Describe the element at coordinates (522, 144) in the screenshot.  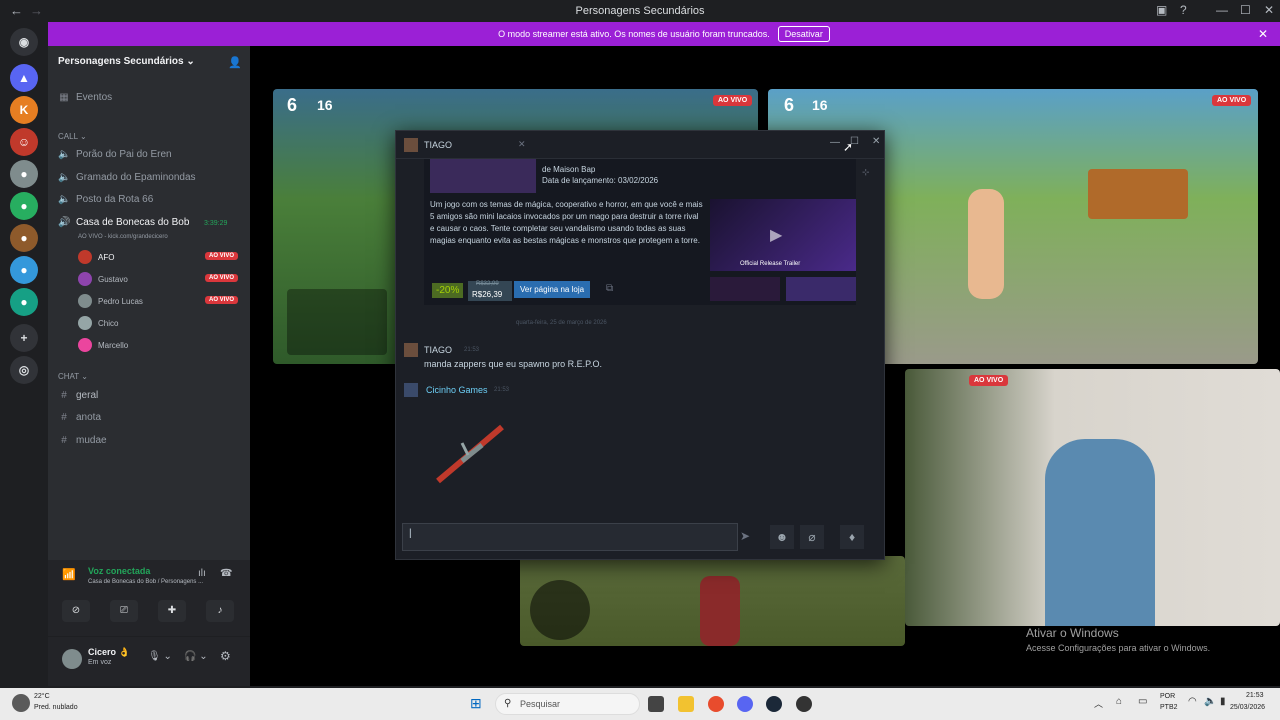
I see `close-tab-icon: ✕` at that location.